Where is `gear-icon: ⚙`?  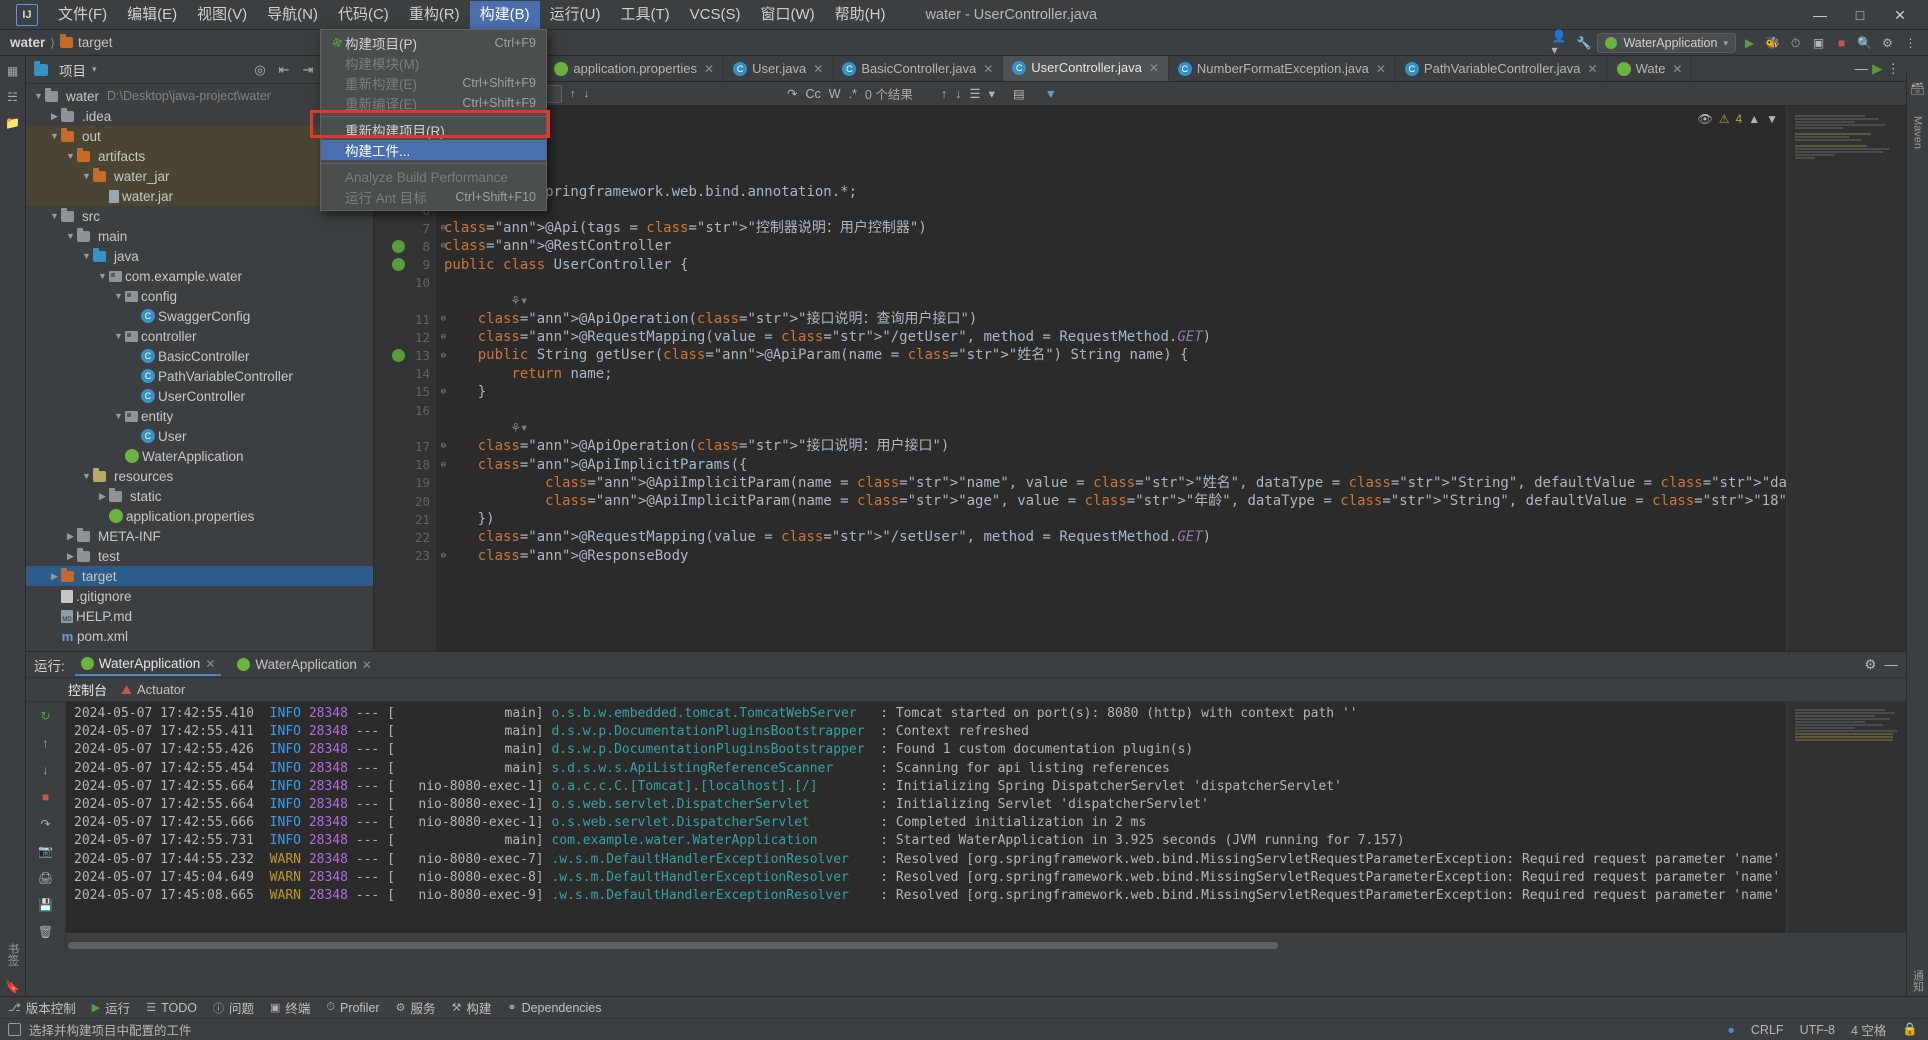
gear-icon: ⚙ is located at coordinates (1887, 43).